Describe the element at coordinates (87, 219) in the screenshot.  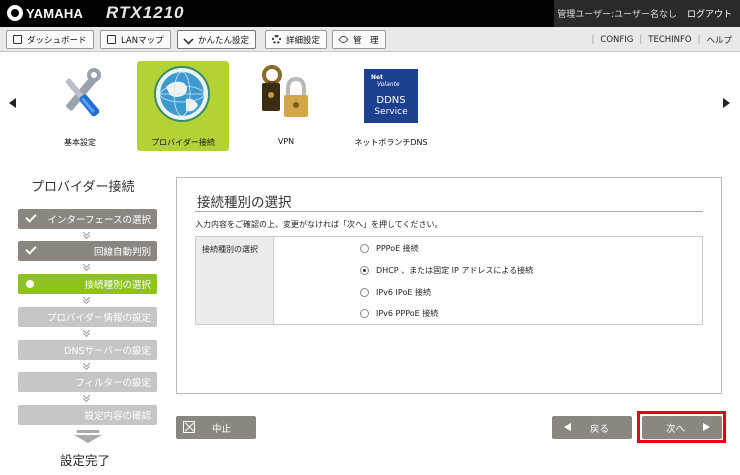
I see `step-interface-select: インターフェースの選択` at that location.